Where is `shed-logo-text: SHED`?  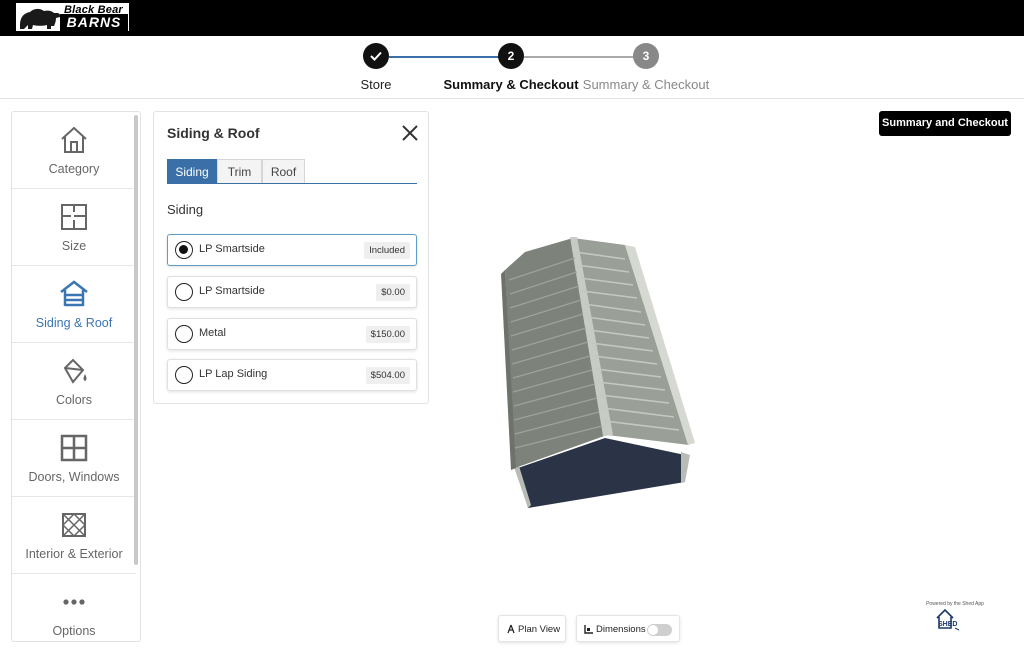 shed-logo-text: SHED is located at coordinates (947, 624).